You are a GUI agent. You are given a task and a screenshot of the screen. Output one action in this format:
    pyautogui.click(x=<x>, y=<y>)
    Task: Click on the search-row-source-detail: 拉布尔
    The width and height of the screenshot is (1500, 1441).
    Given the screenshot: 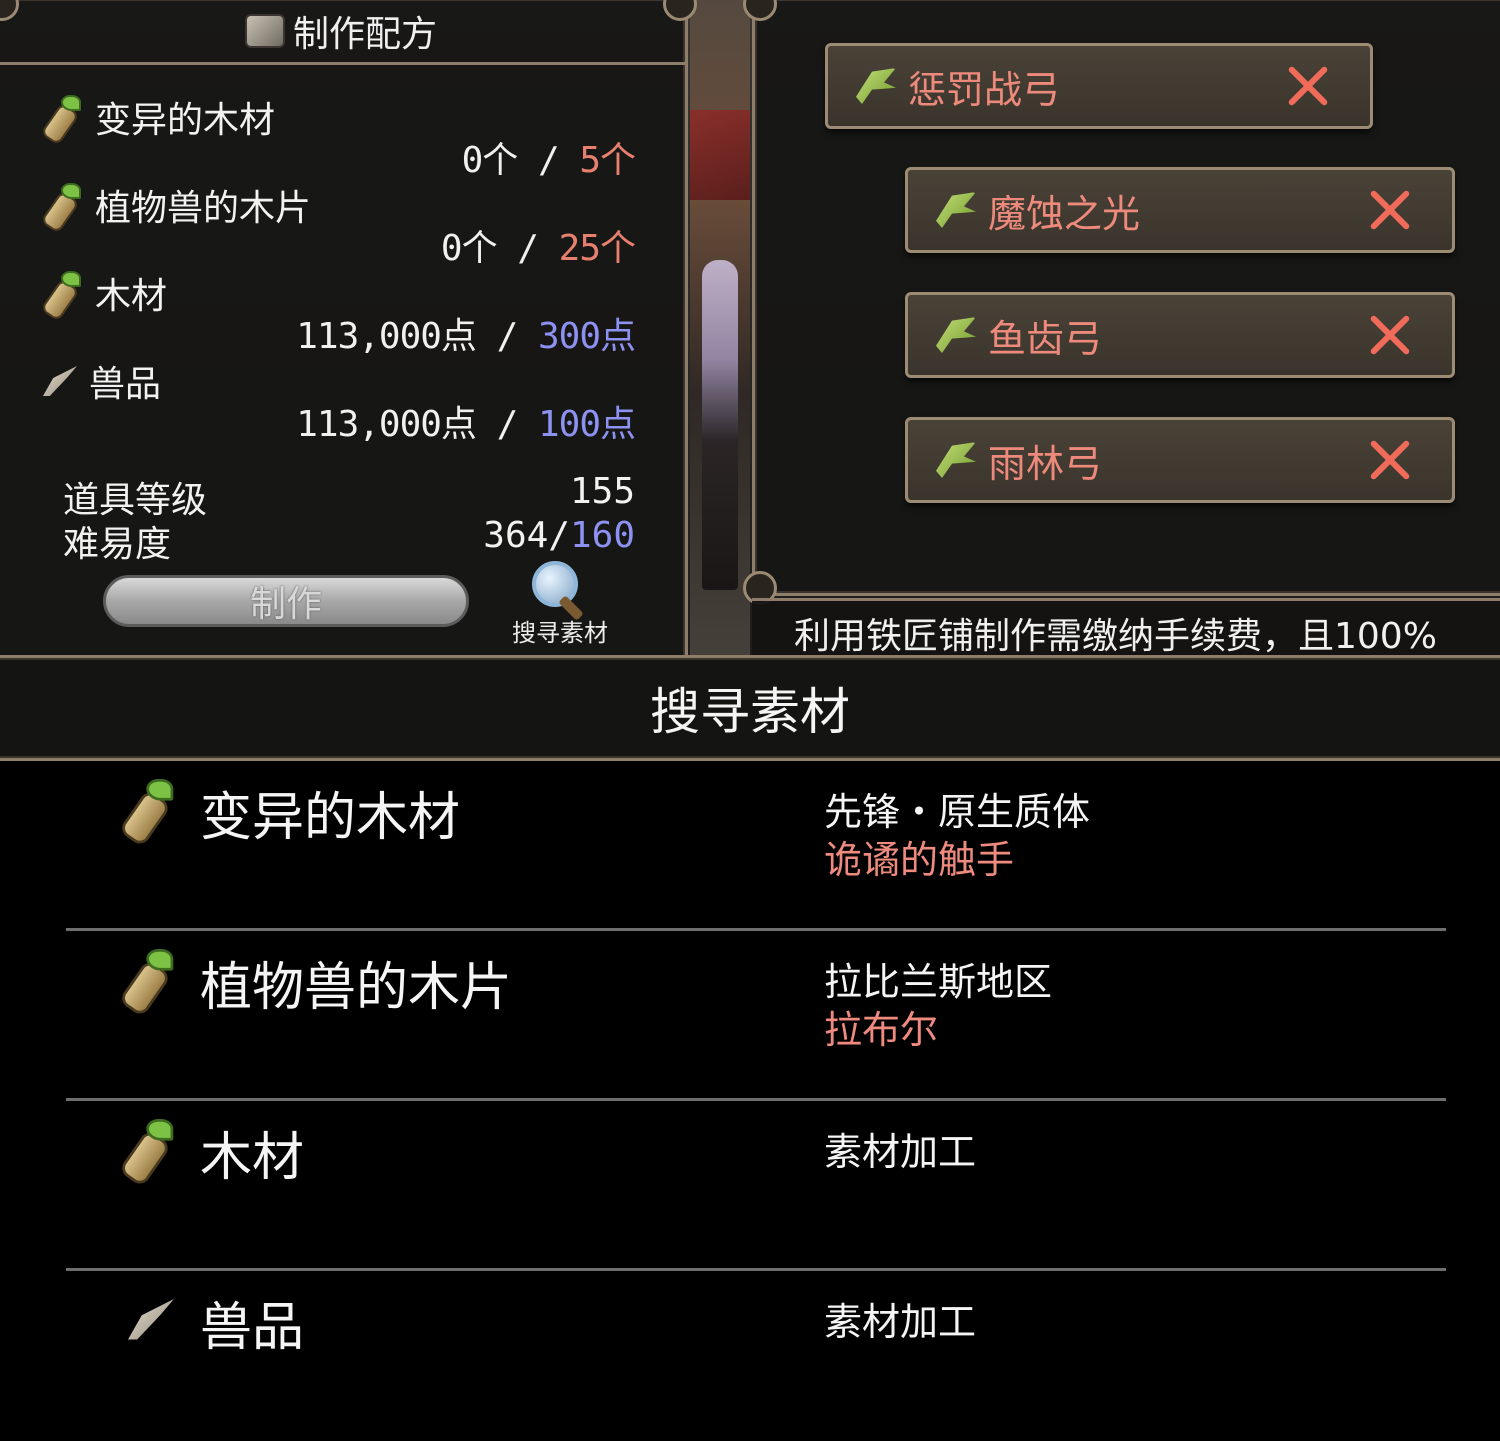 What is the action you would take?
    pyautogui.click(x=881, y=1030)
    